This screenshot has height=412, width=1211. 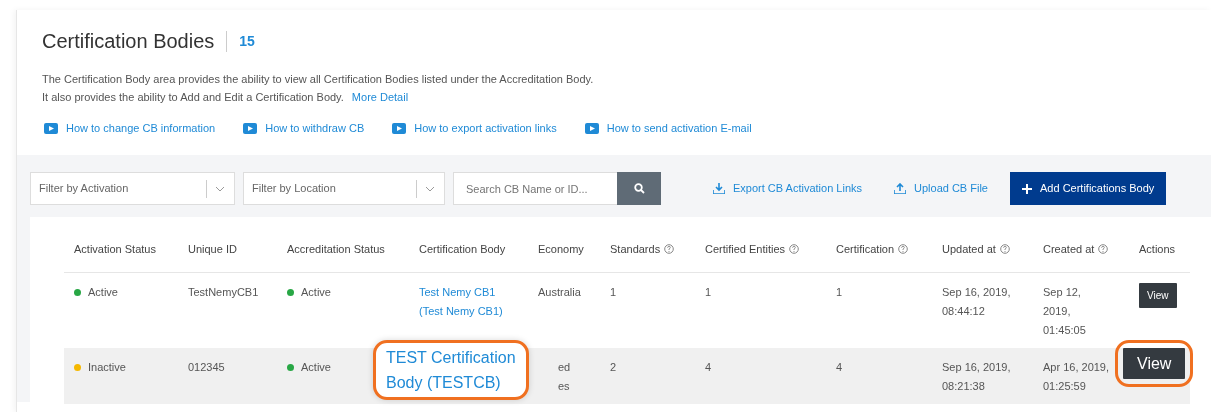 What do you see at coordinates (1088, 188) in the screenshot?
I see `add-button: Add Certifications Body` at bounding box center [1088, 188].